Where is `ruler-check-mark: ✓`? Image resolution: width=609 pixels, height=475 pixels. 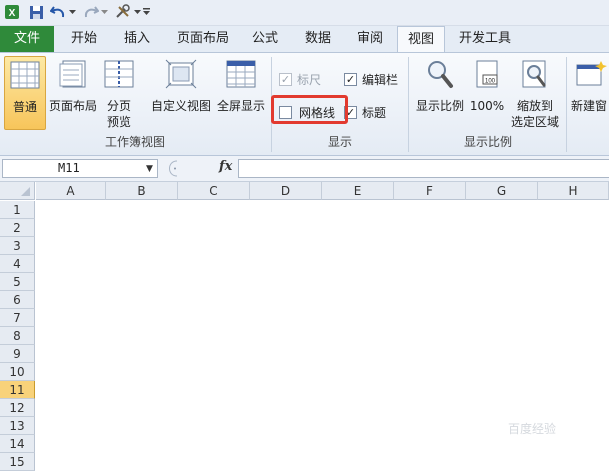
ruler-check-mark: ✓ is located at coordinates (285, 79).